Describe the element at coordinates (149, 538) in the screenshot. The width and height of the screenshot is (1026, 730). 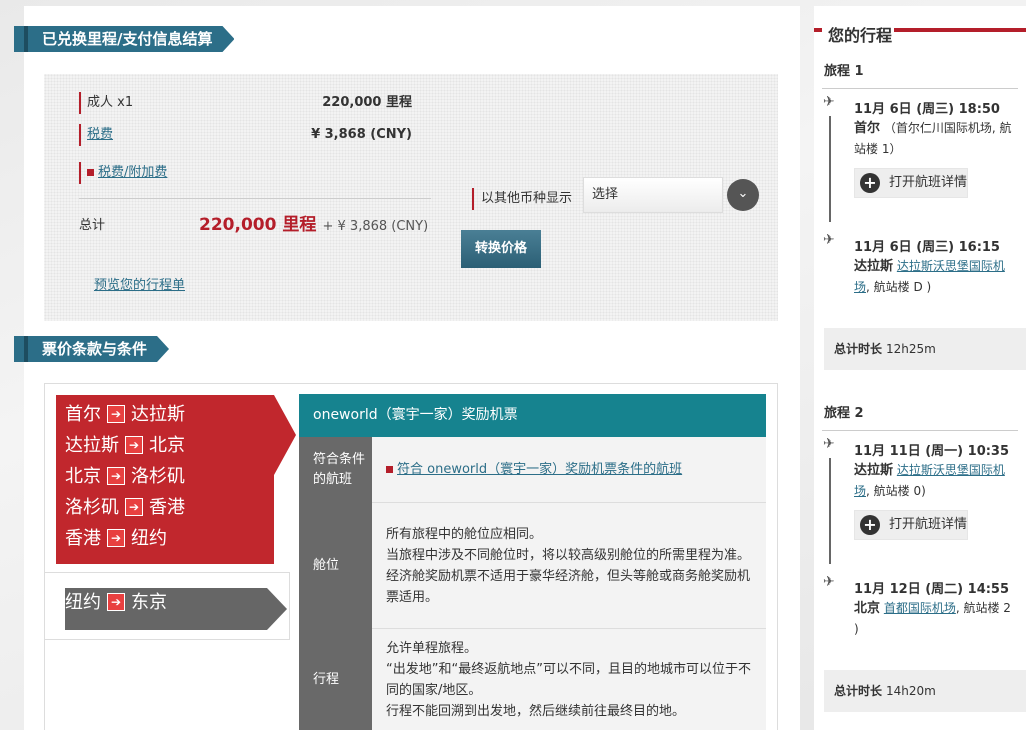
I see `route-to: 纽约` at that location.